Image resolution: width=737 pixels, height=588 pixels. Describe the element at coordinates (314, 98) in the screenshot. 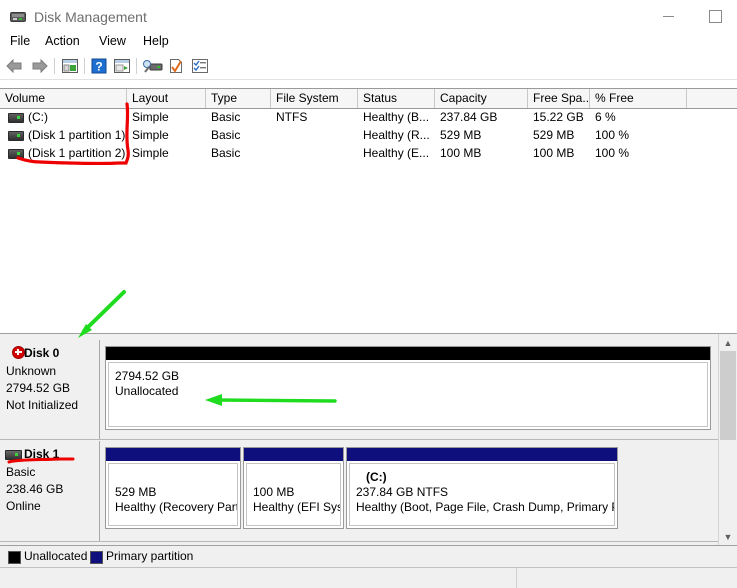

I see `column-header-filesystem: File System` at that location.